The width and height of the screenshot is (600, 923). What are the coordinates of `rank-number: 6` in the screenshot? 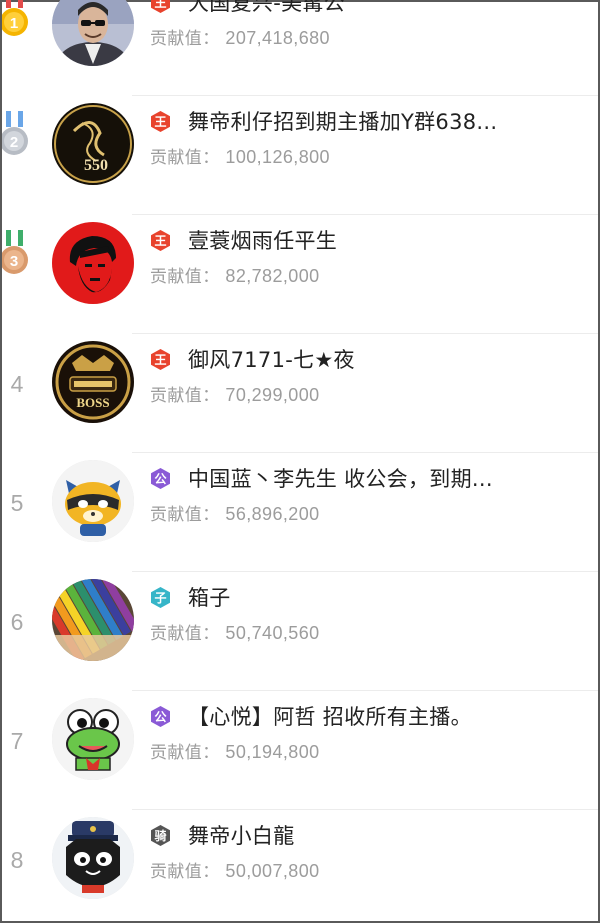 It's located at (17, 622).